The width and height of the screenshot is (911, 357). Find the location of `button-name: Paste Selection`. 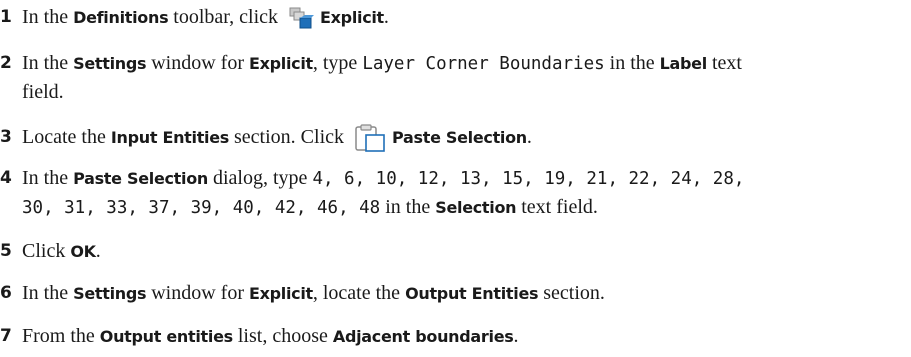

button-name: Paste Selection is located at coordinates (459, 137).